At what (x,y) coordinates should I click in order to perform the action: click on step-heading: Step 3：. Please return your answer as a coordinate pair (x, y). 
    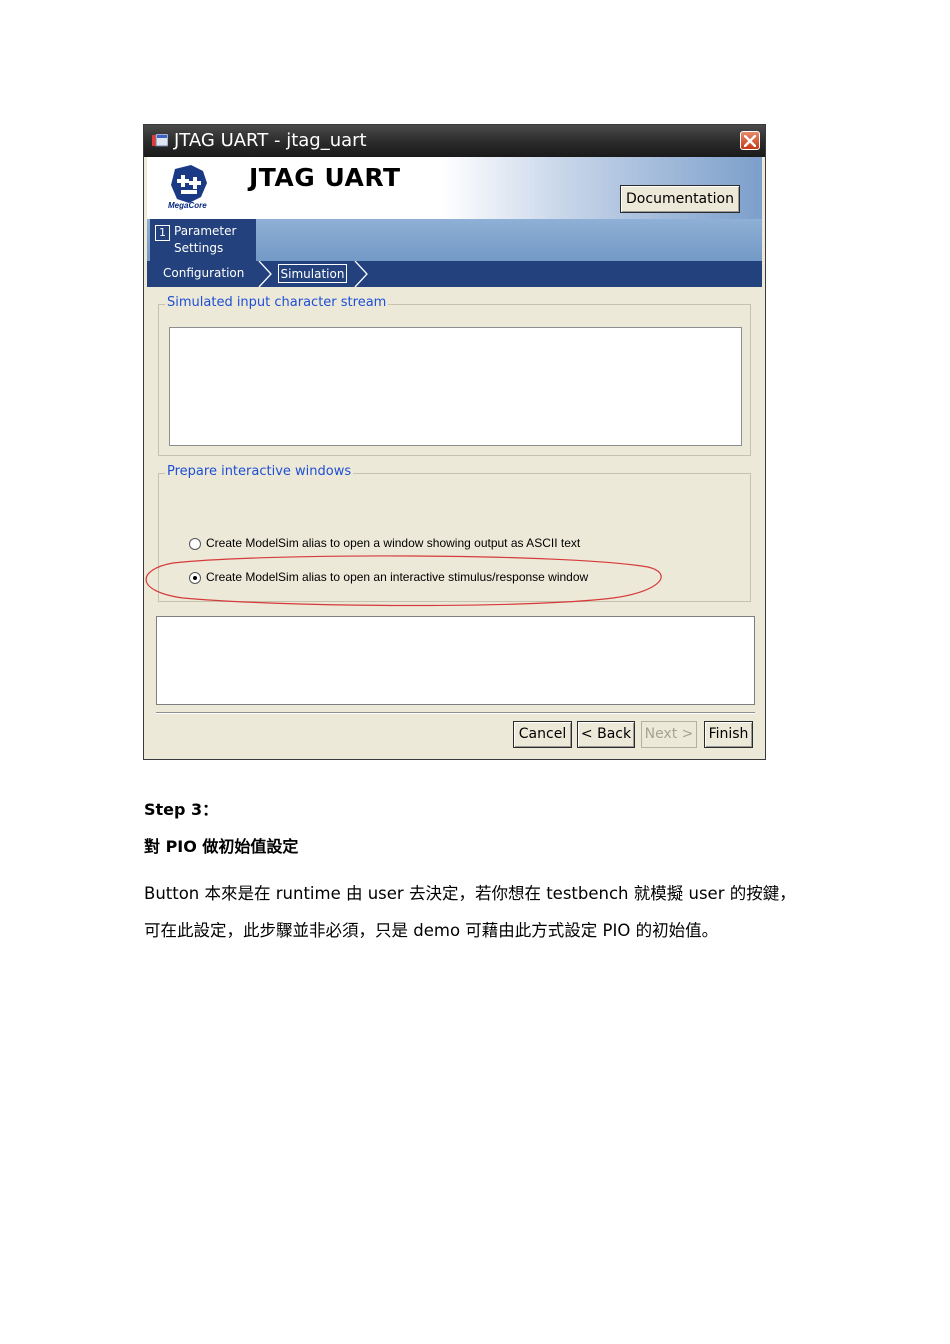
    Looking at the image, I should click on (181, 809).